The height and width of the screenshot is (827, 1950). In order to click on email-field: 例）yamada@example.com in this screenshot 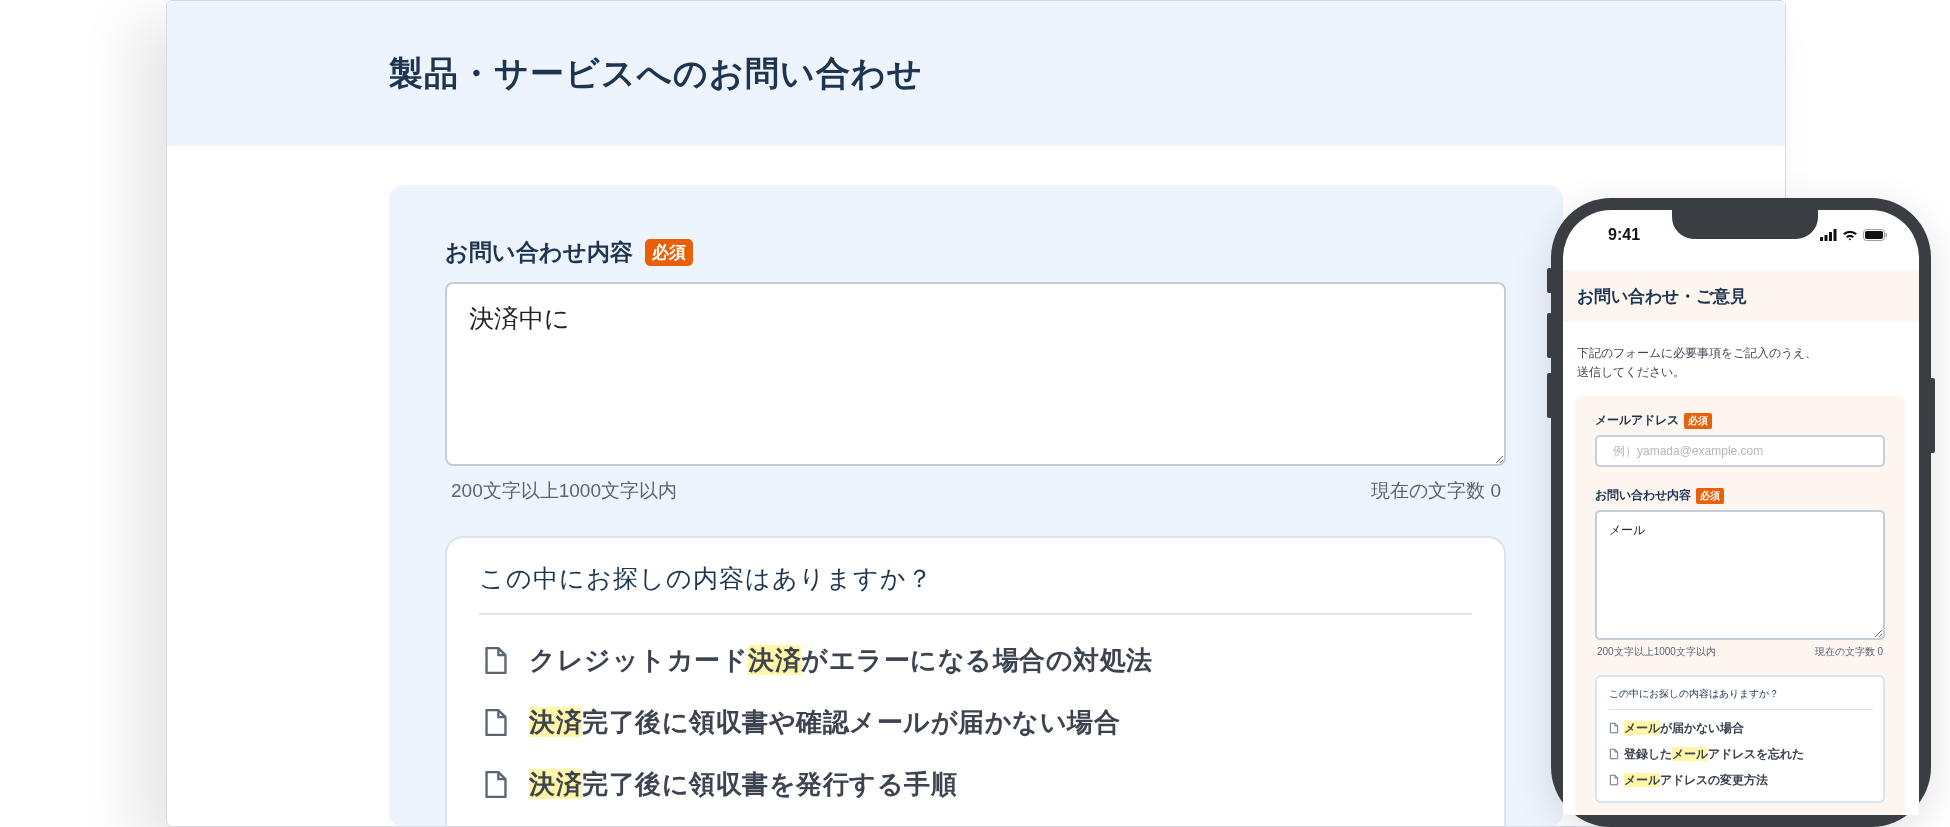, I will do `click(1740, 451)`.